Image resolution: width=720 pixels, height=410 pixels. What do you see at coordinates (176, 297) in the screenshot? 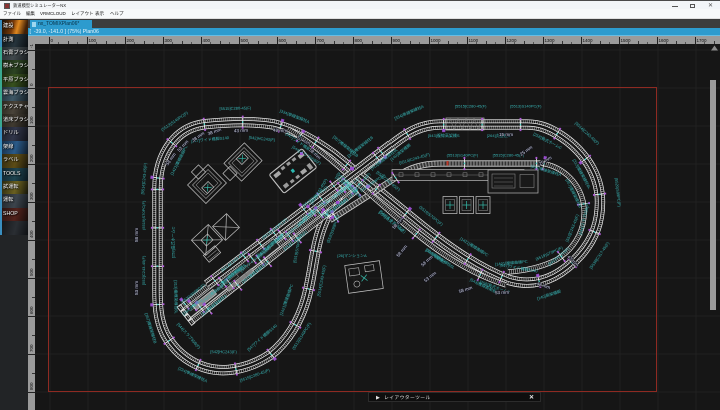
I see `svg-text: [313]複線架線柱6L` at bounding box center [176, 297].